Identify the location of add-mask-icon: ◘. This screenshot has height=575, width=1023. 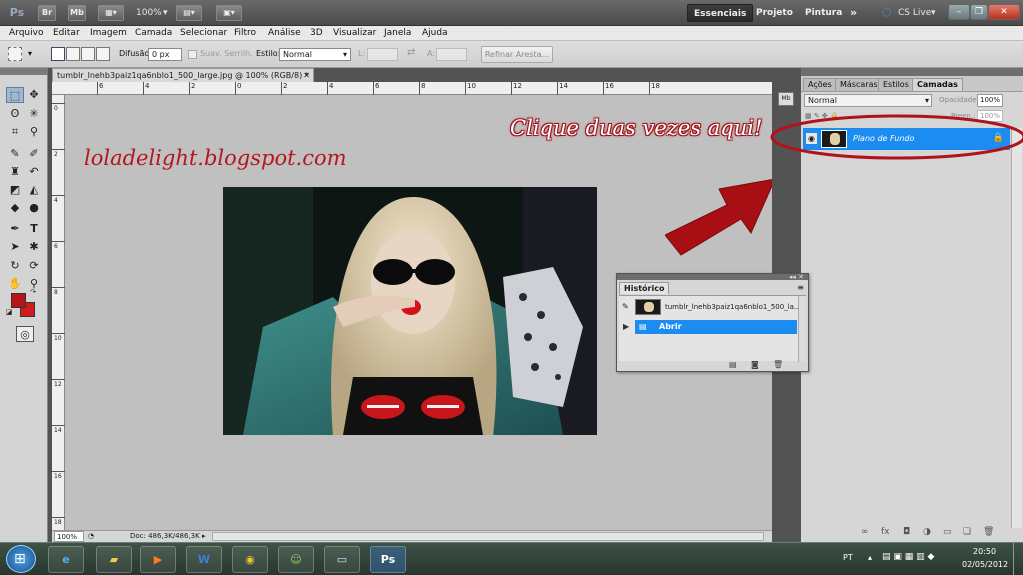
(906, 532).